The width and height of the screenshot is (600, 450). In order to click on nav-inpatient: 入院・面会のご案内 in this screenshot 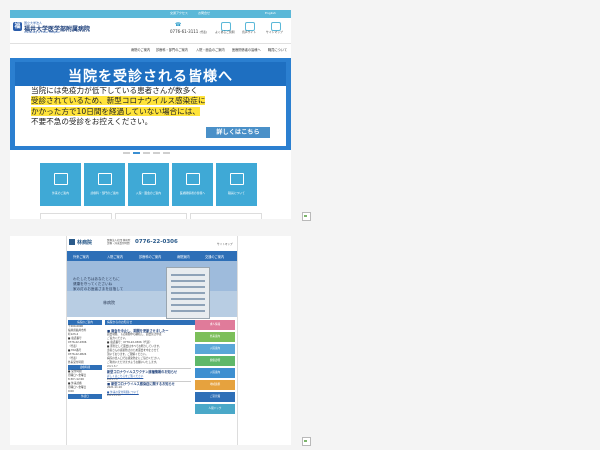, I will do `click(210, 49)`.